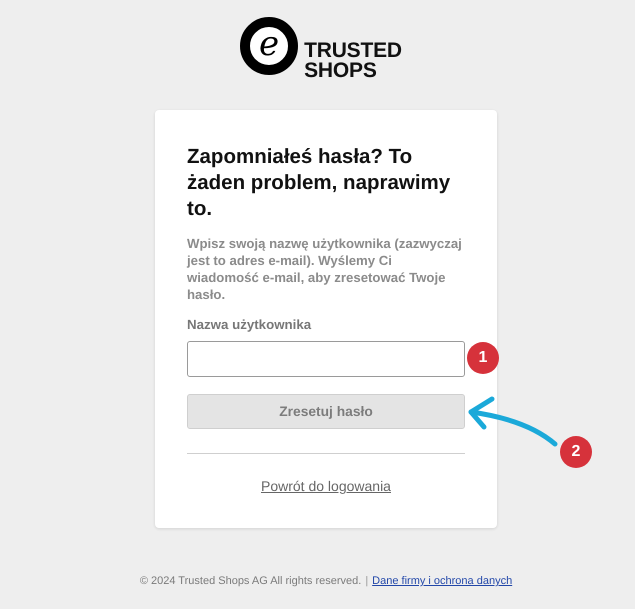 This screenshot has height=609, width=635. Describe the element at coordinates (251, 581) in the screenshot. I see `copyright-text: © 2024 Trusted Shops AG All rights reserved.` at that location.